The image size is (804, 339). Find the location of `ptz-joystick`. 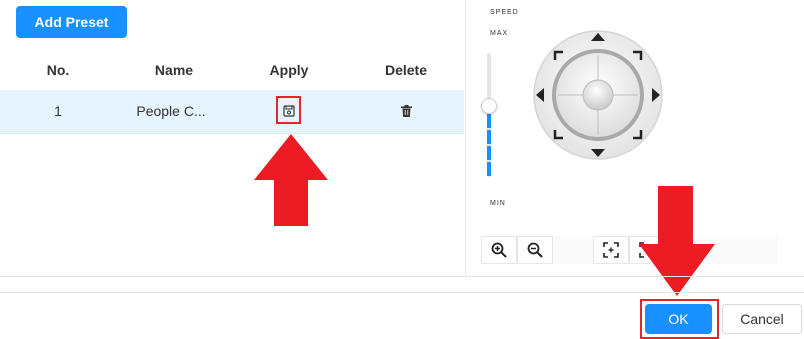

ptz-joystick is located at coordinates (598, 95).